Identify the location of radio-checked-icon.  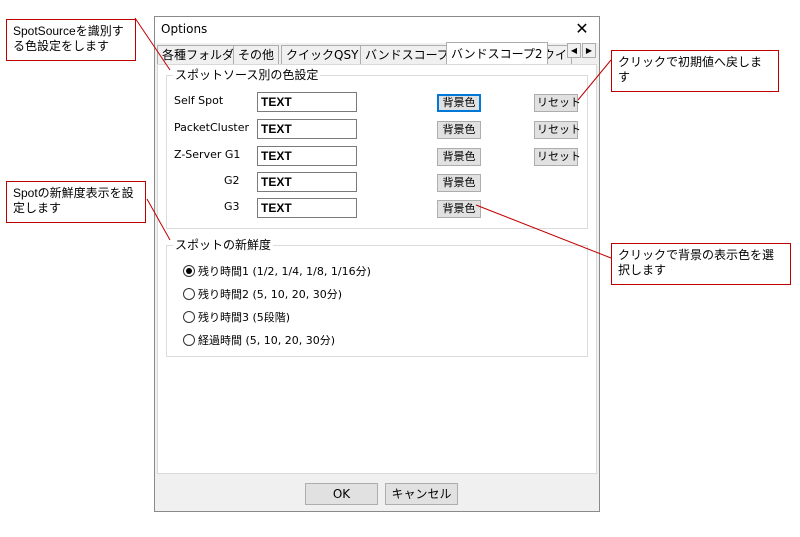
(189, 271).